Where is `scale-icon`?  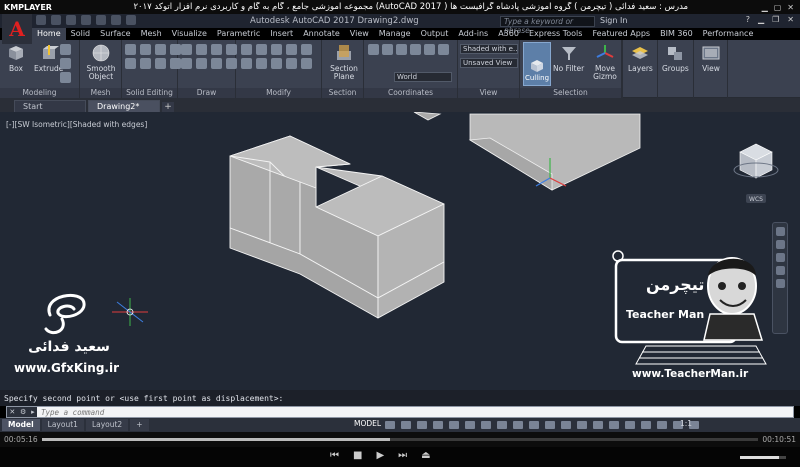
scale-icon is located at coordinates (276, 63).